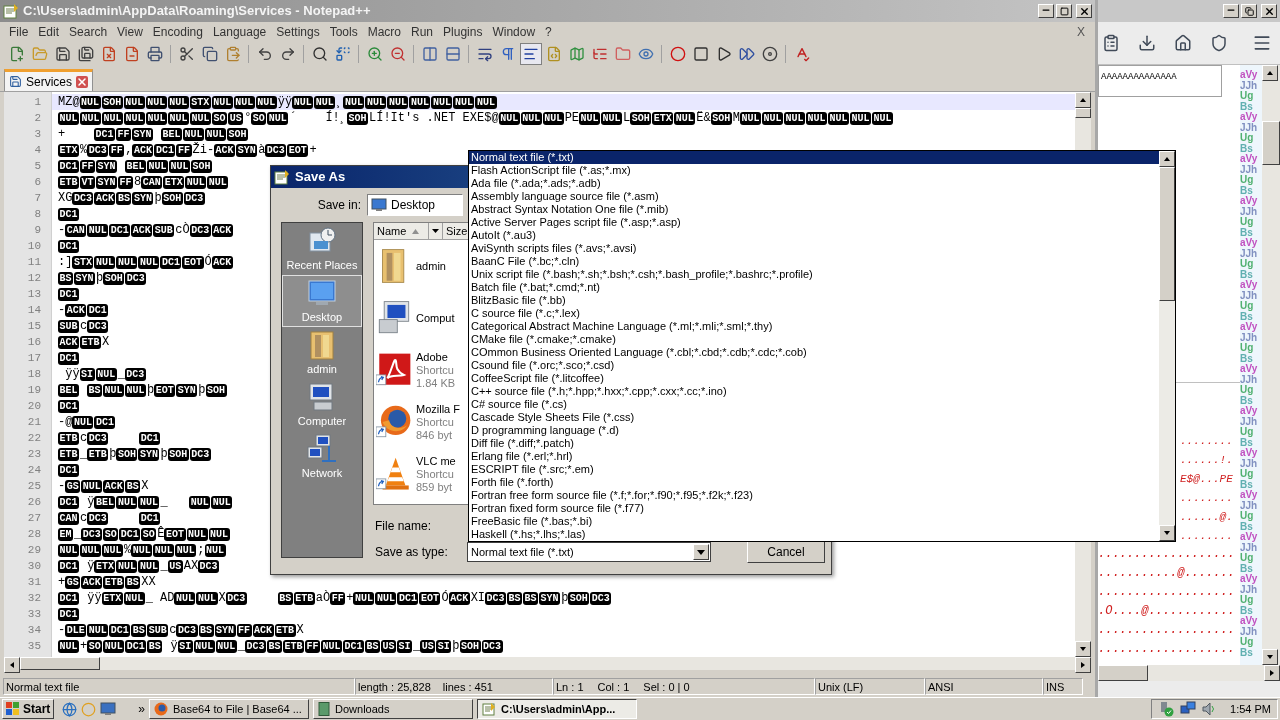 The image size is (1280, 720). What do you see at coordinates (1249, 494) in the screenshot?
I see `encoded-text: aVy` at bounding box center [1249, 494].